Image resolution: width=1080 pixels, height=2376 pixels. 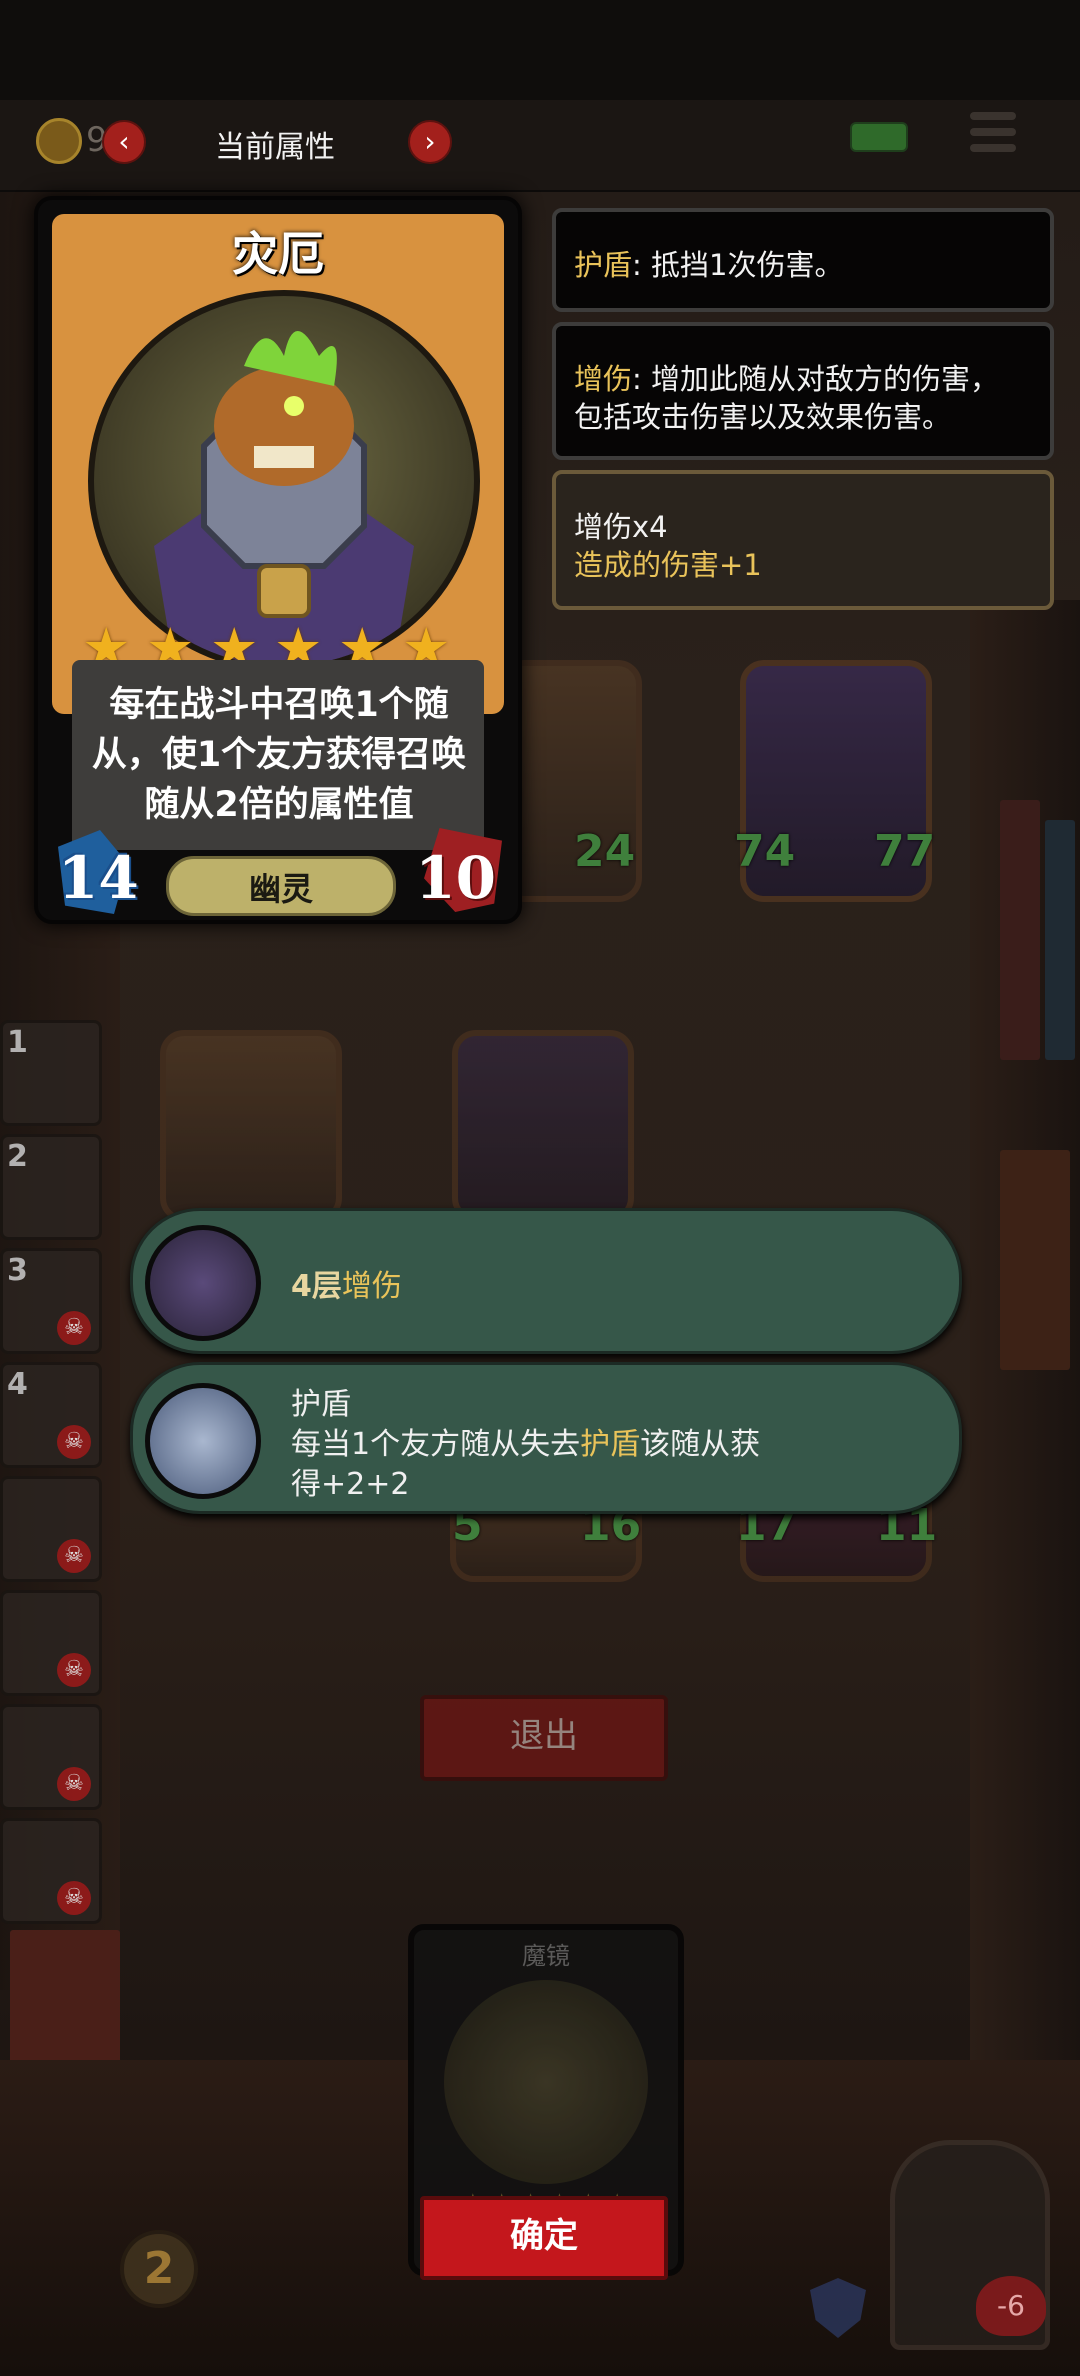 What do you see at coordinates (17, 1156) in the screenshot?
I see `roster-number: 2` at bounding box center [17, 1156].